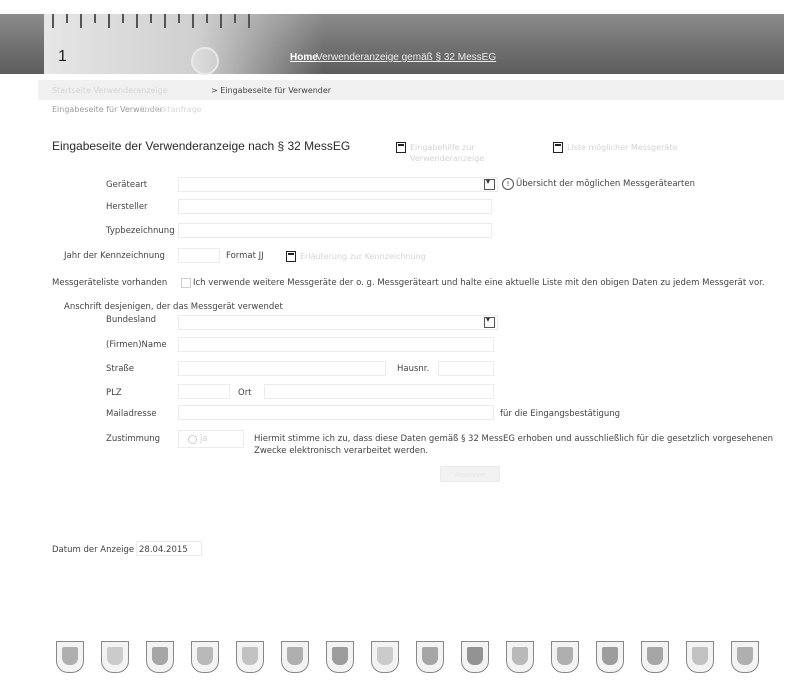 Image resolution: width=795 pixels, height=692 pixels. I want to click on hausnr-input, so click(466, 368).